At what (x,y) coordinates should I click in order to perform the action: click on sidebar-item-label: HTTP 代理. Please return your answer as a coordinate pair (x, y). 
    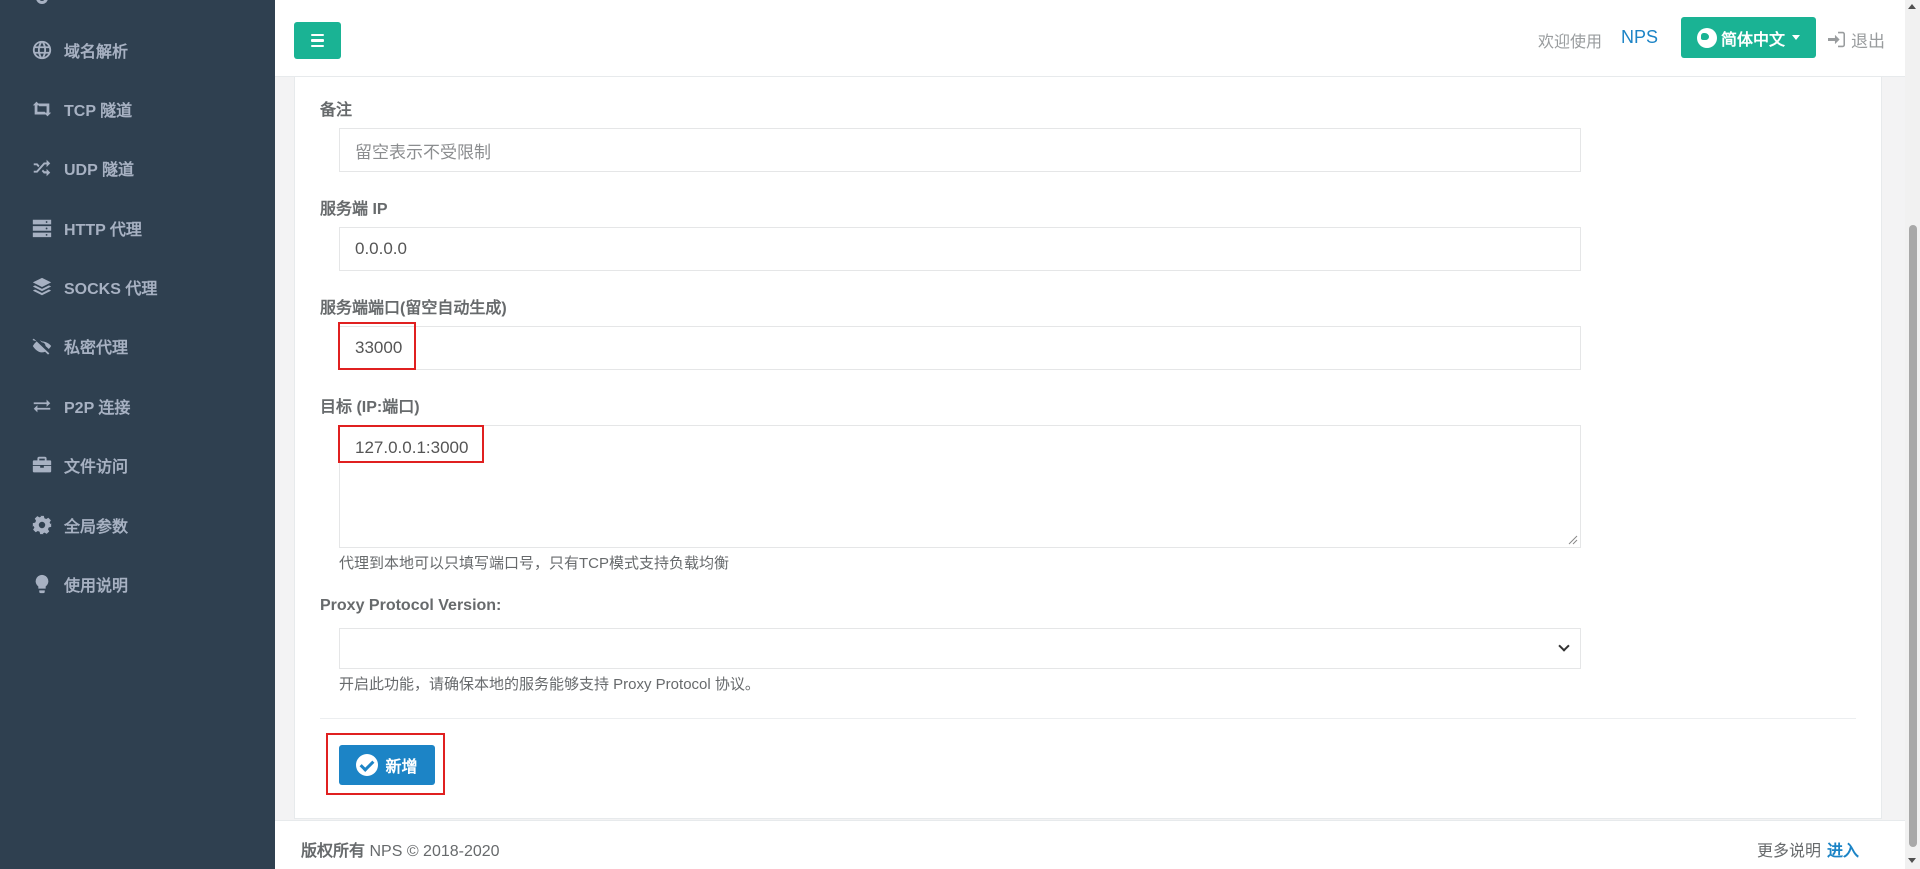
    Looking at the image, I should click on (103, 230).